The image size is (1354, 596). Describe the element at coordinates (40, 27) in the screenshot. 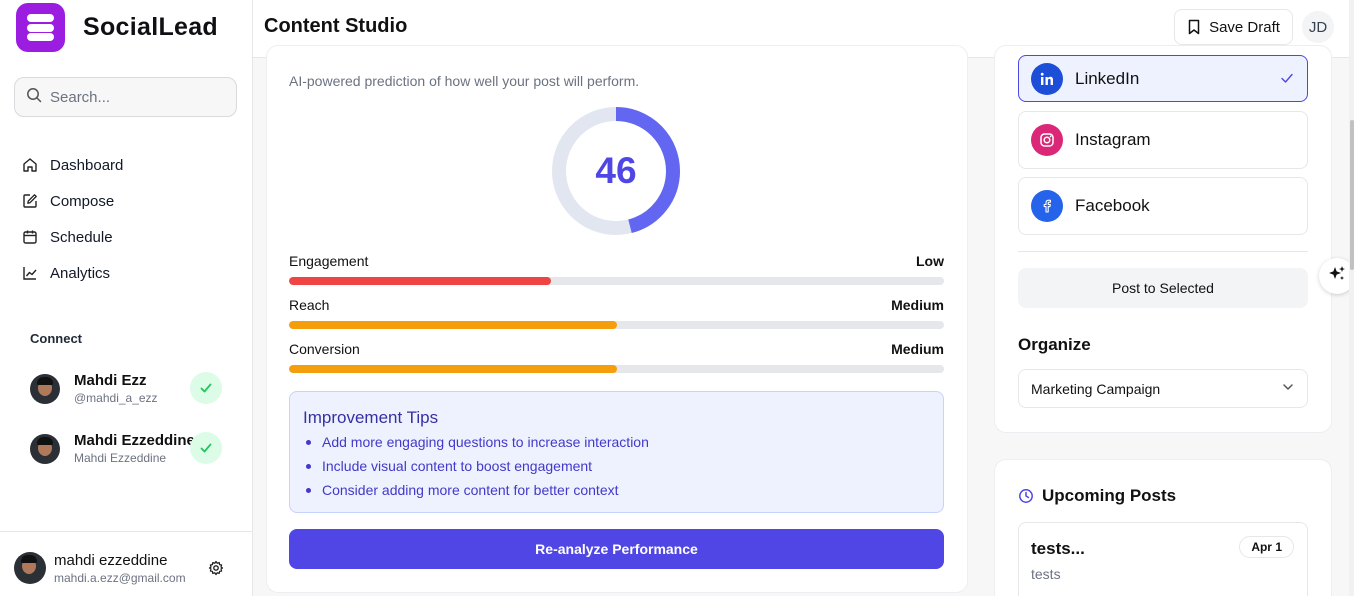

I see `app-logo` at that location.